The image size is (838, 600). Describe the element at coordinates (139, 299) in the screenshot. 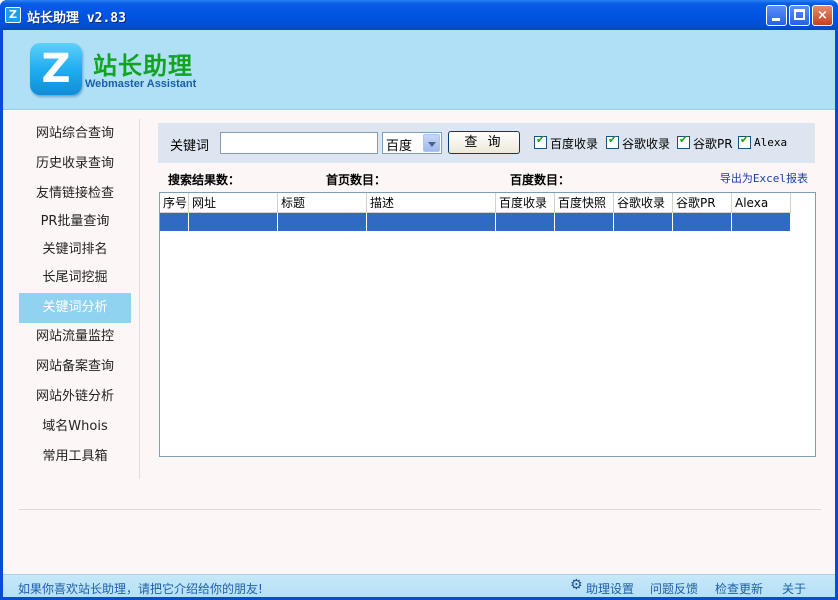

I see `sidebar-divider` at that location.